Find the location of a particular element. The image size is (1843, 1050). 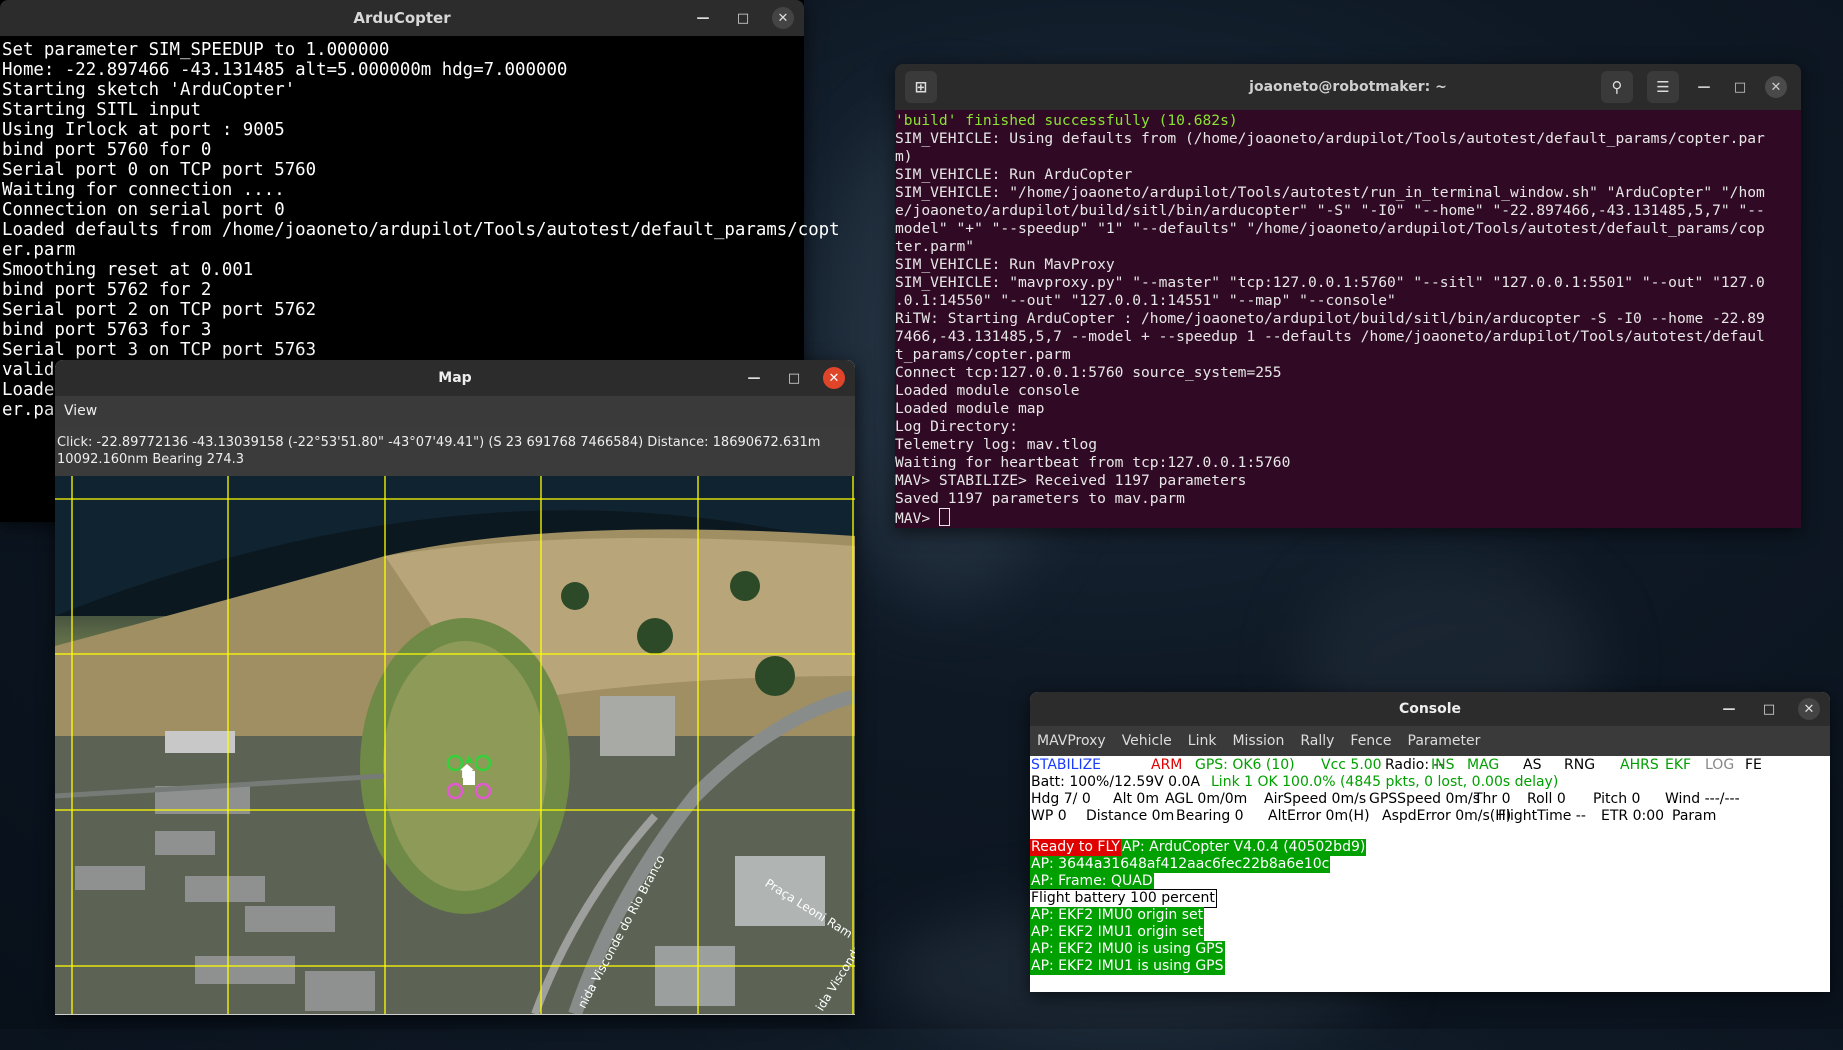

status-item: Roll 0 is located at coordinates (1546, 799).